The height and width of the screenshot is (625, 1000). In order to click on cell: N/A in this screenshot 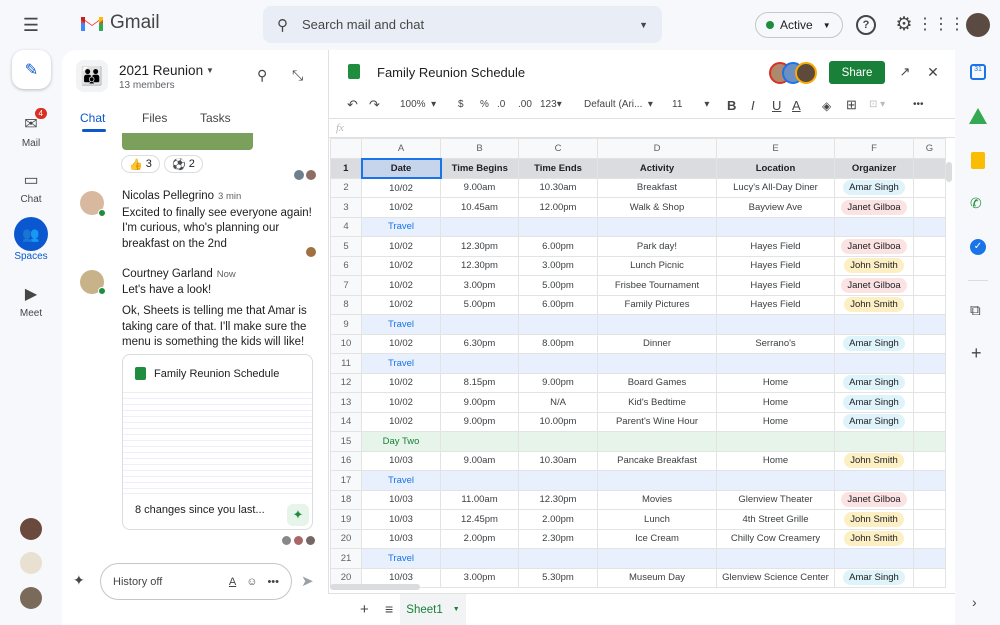, I will do `click(558, 402)`.